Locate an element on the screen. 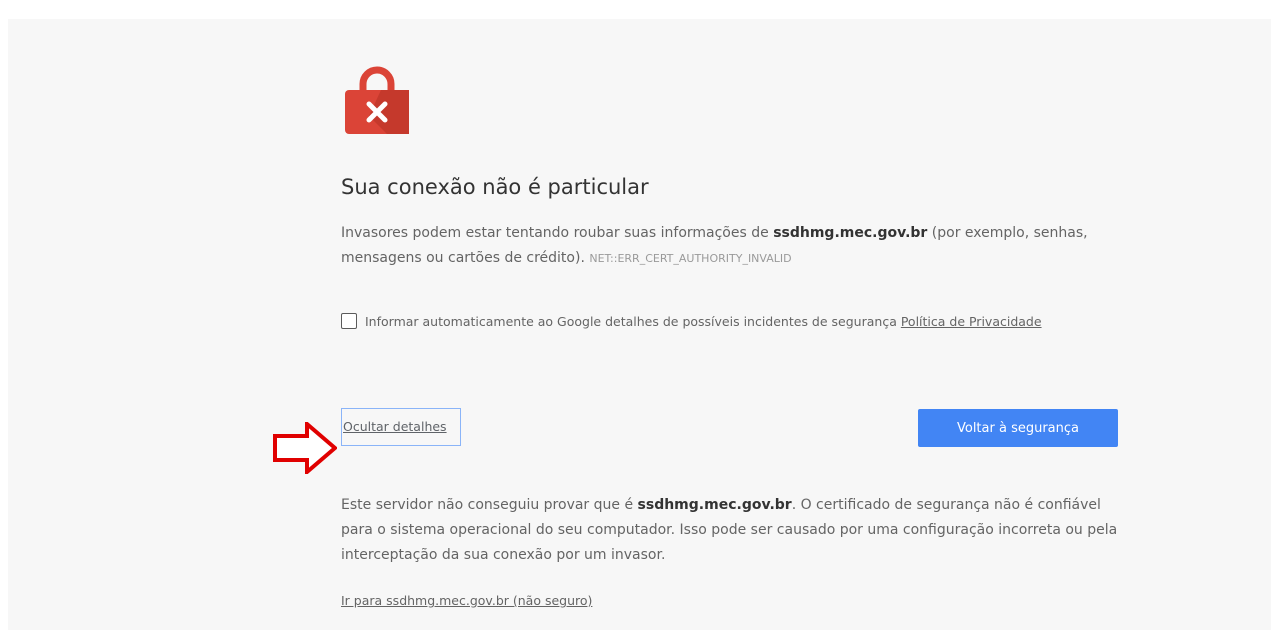 Image resolution: width=1271 pixels, height=630 pixels. intro-domain: ssdhmg.mec.gov.br is located at coordinates (850, 233).